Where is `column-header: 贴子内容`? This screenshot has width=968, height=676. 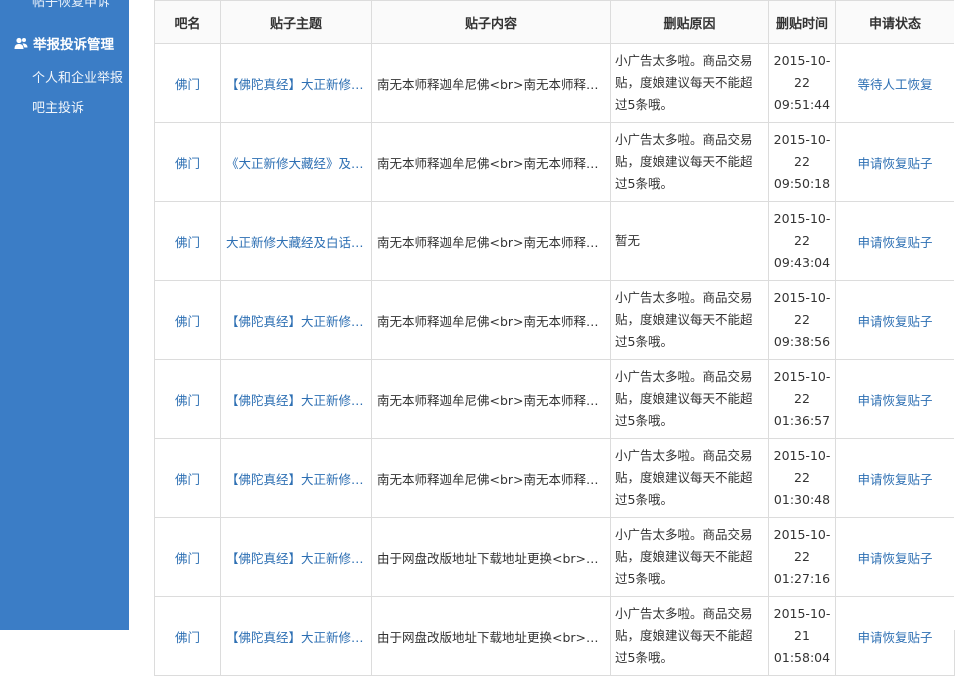
column-header: 贴子内容 is located at coordinates (491, 22).